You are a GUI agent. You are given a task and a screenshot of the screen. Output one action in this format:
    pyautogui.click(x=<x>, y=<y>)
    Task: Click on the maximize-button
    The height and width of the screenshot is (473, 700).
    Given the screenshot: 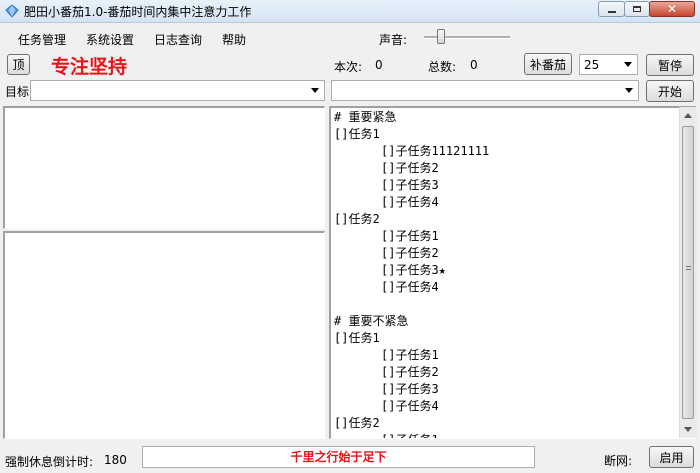 What is the action you would take?
    pyautogui.click(x=637, y=9)
    